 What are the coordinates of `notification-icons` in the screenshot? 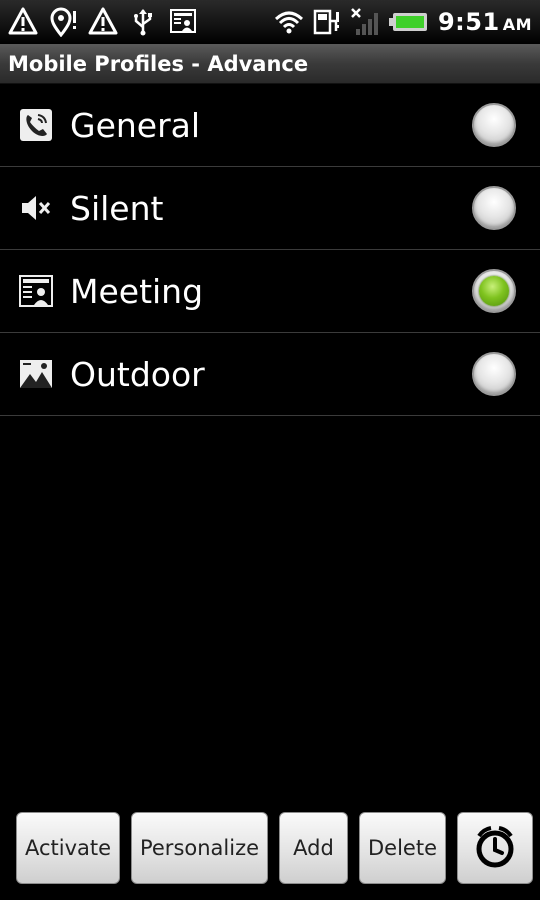 It's located at (103, 22).